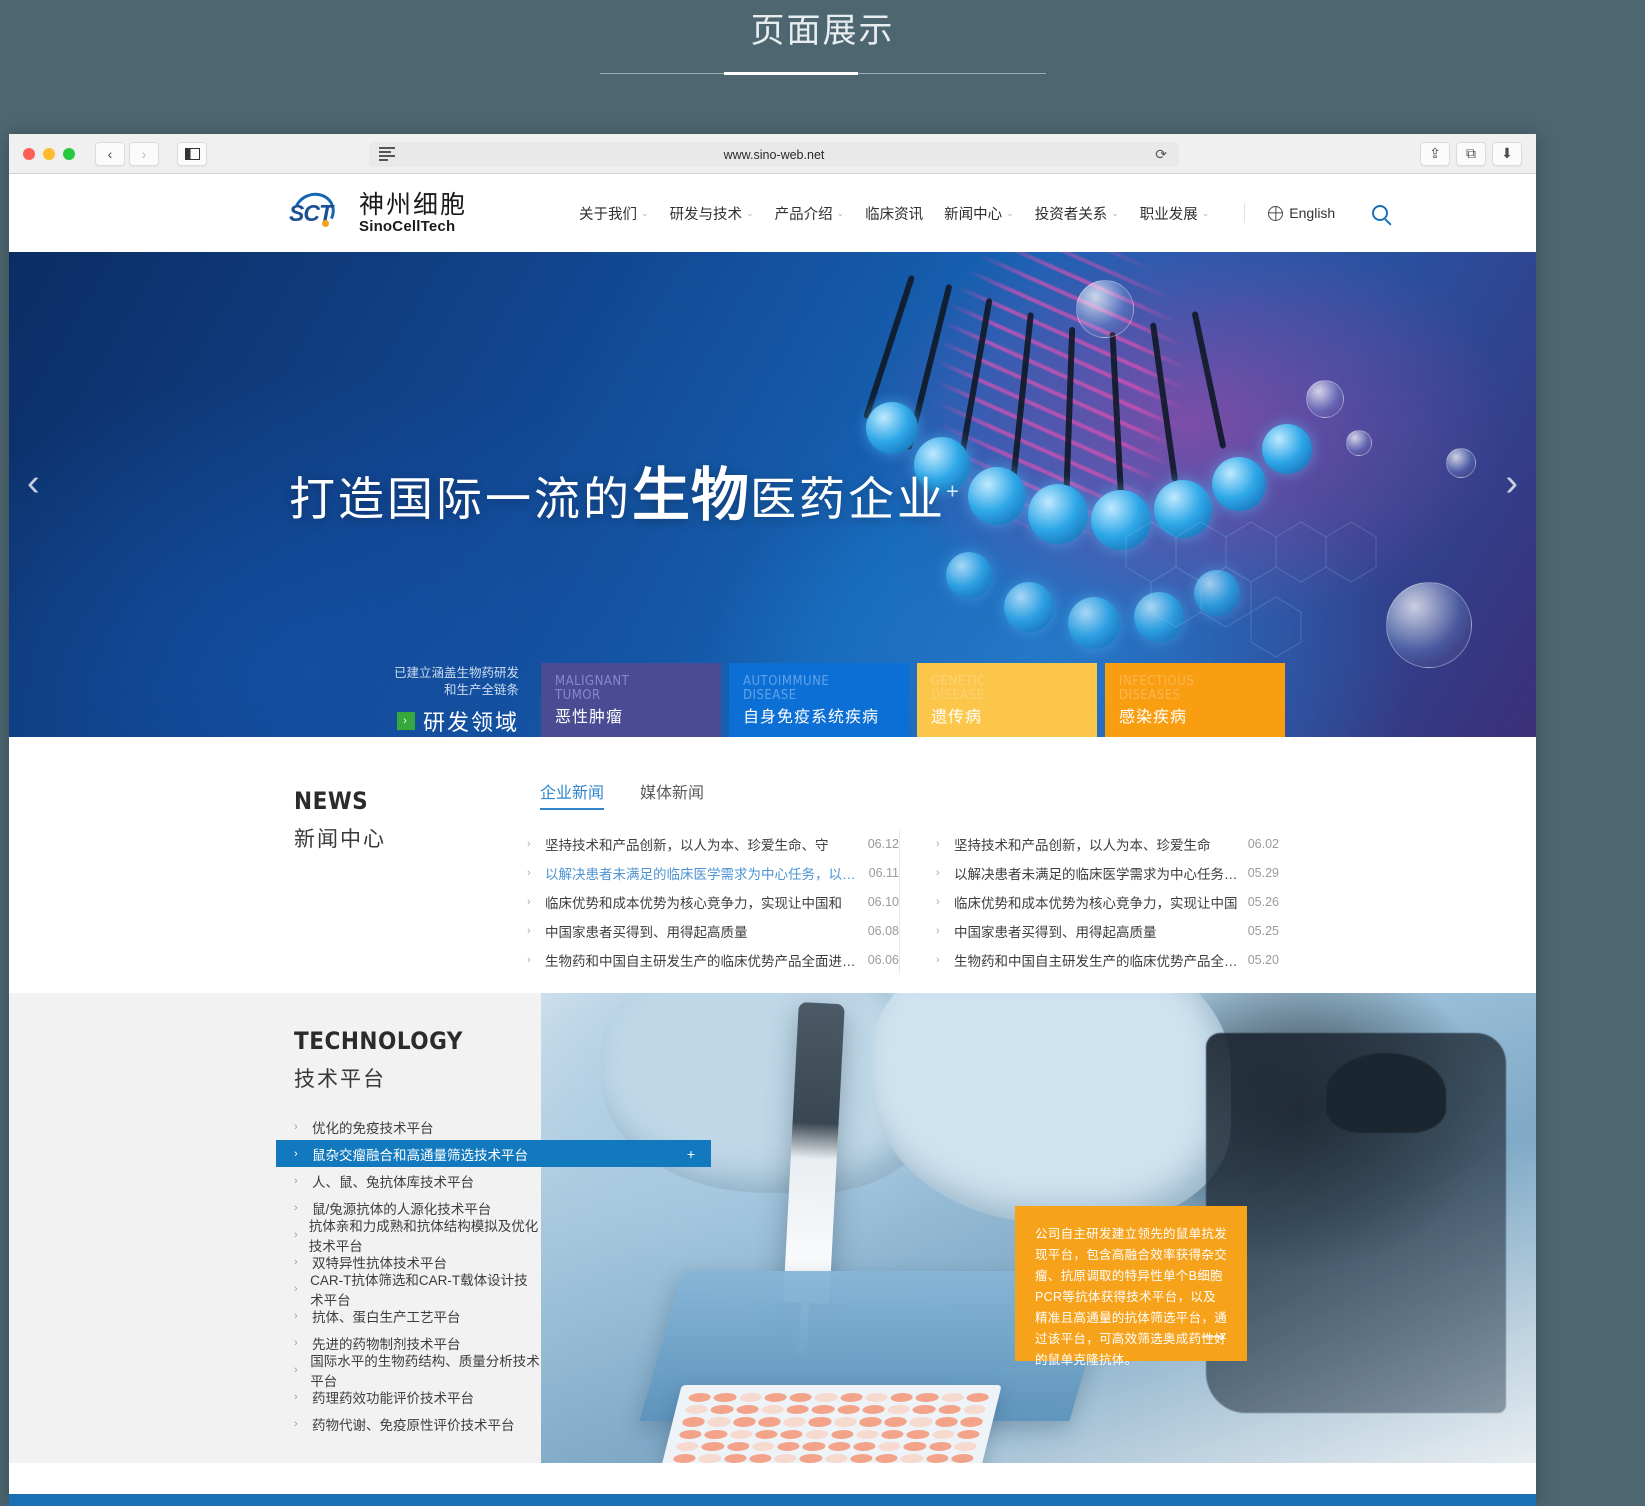 This screenshot has height=1506, width=1645. I want to click on news-title: 临床优势和成本优势为核心竞争力，实现让中国和, so click(693, 903).